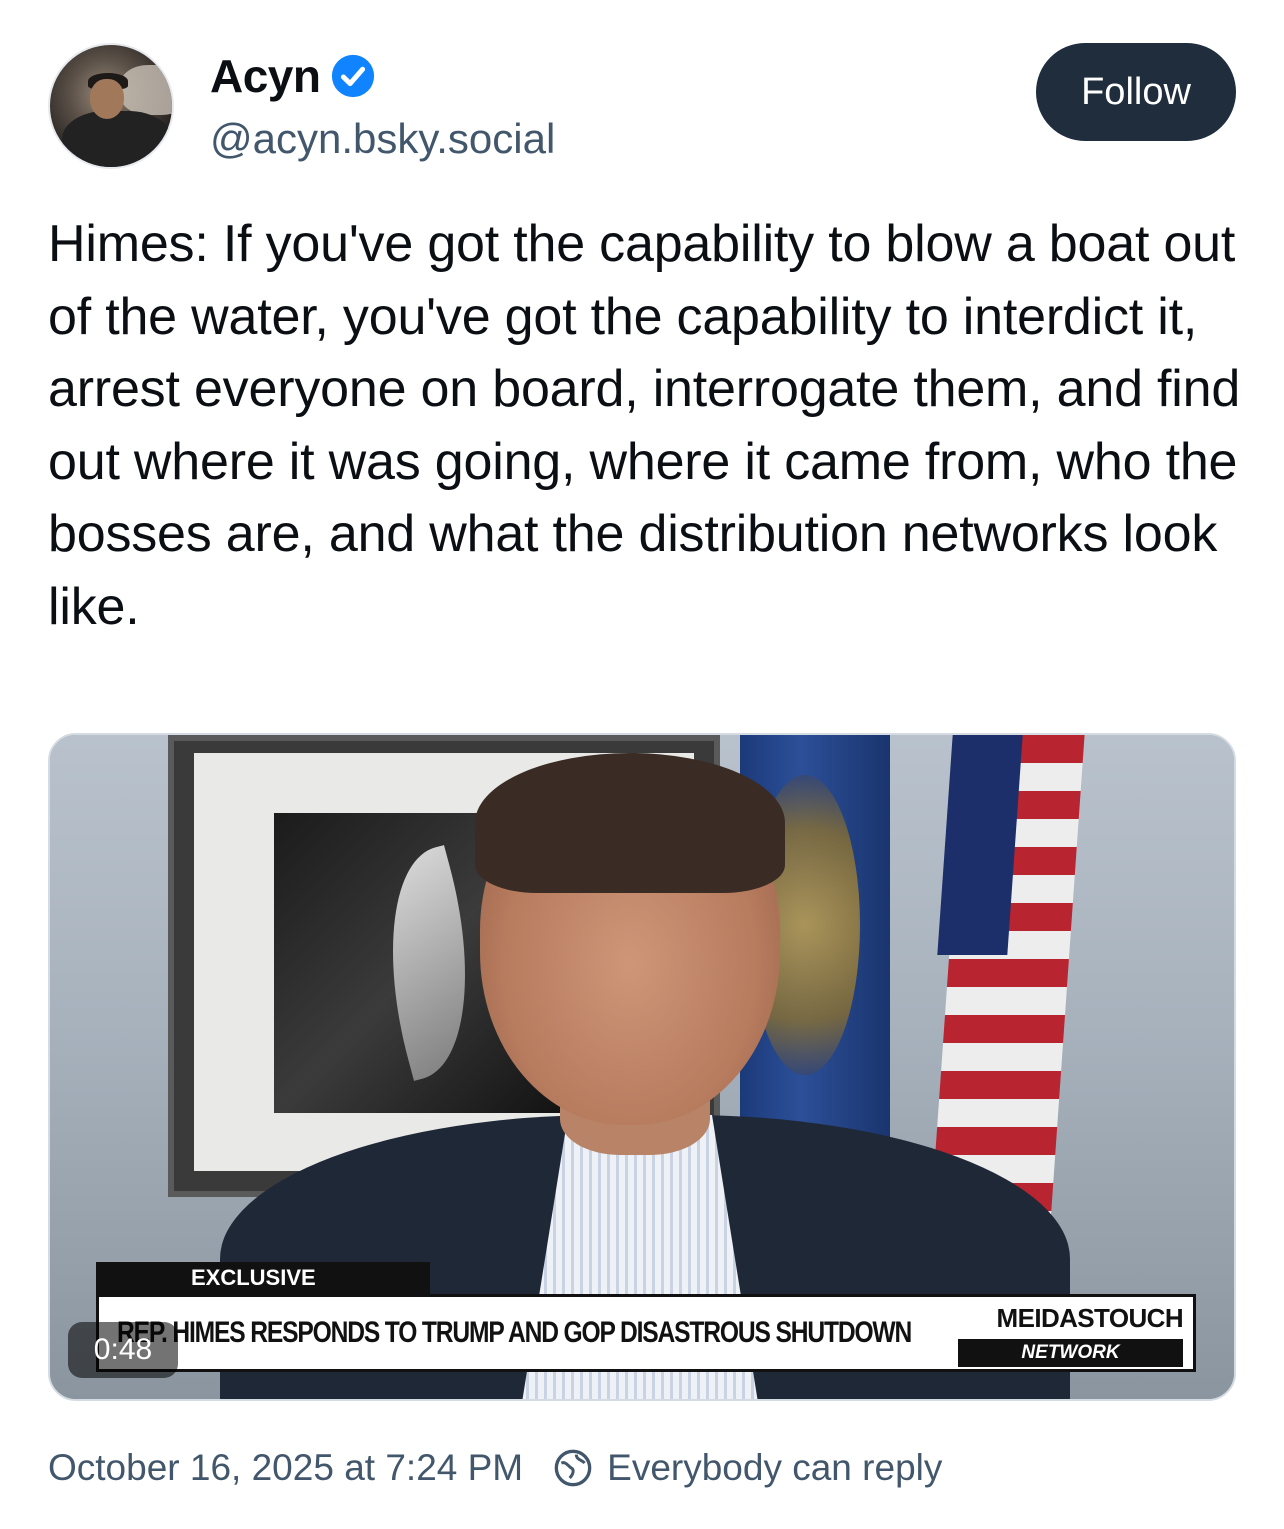 The height and width of the screenshot is (1529, 1284). Describe the element at coordinates (265, 76) in the screenshot. I see `author-display-name: Acyn` at that location.